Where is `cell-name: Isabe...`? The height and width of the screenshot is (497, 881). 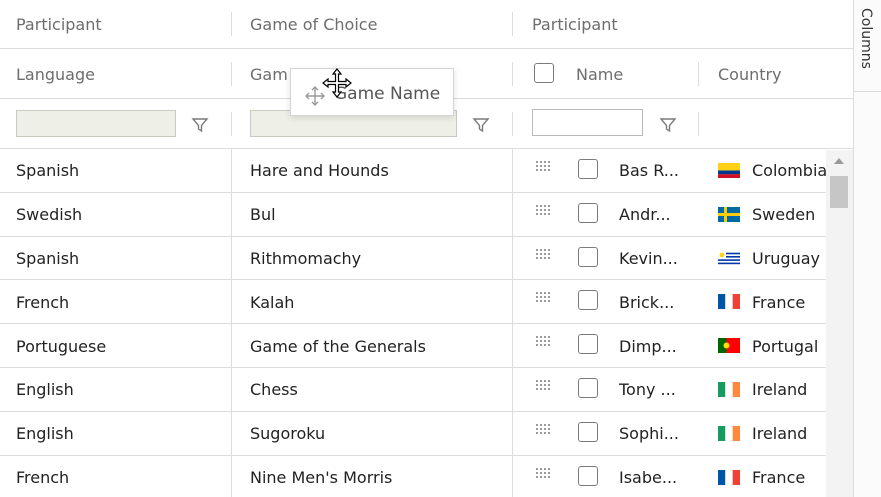
cell-name: Isabe... is located at coordinates (656, 476).